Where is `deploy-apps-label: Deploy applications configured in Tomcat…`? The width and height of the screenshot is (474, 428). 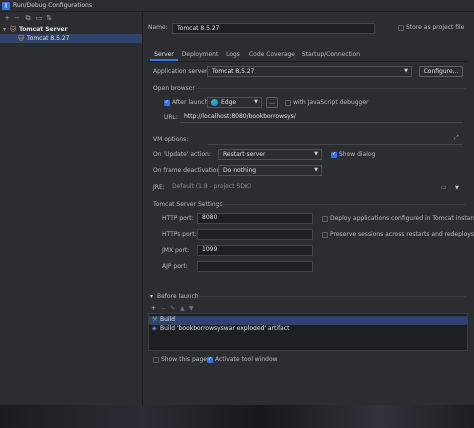
deploy-apps-label: Deploy applications configured in Tomcat… is located at coordinates (402, 218).